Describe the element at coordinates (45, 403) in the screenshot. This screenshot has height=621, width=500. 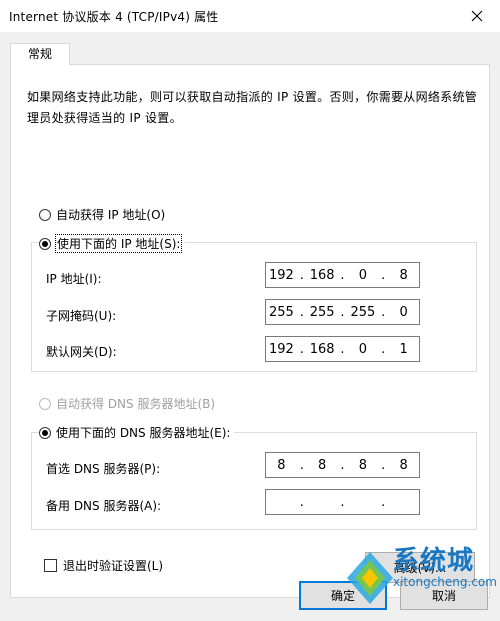
I see `auto-dns-radio` at that location.